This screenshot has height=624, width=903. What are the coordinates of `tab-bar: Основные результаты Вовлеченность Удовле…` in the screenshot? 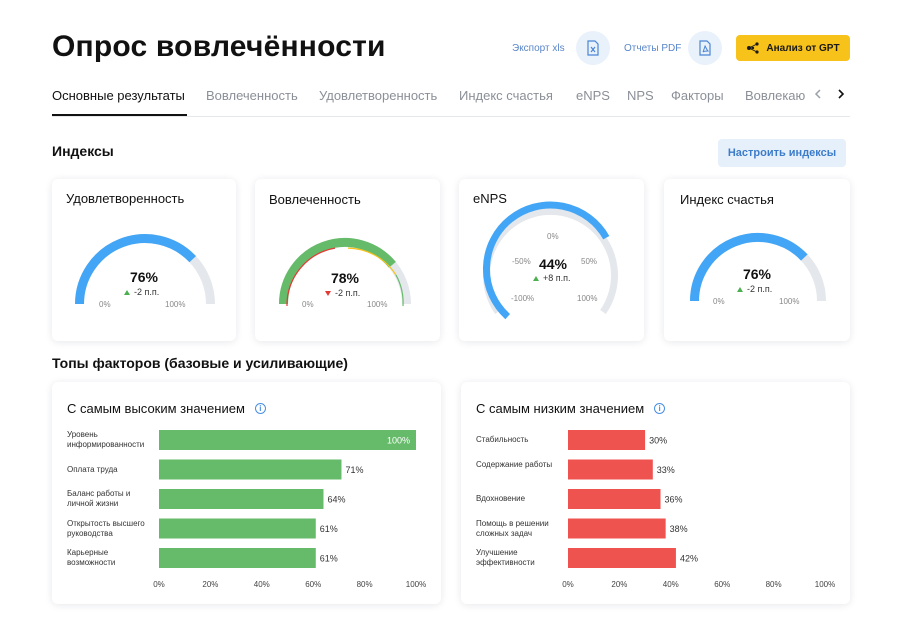 It's located at (452, 100).